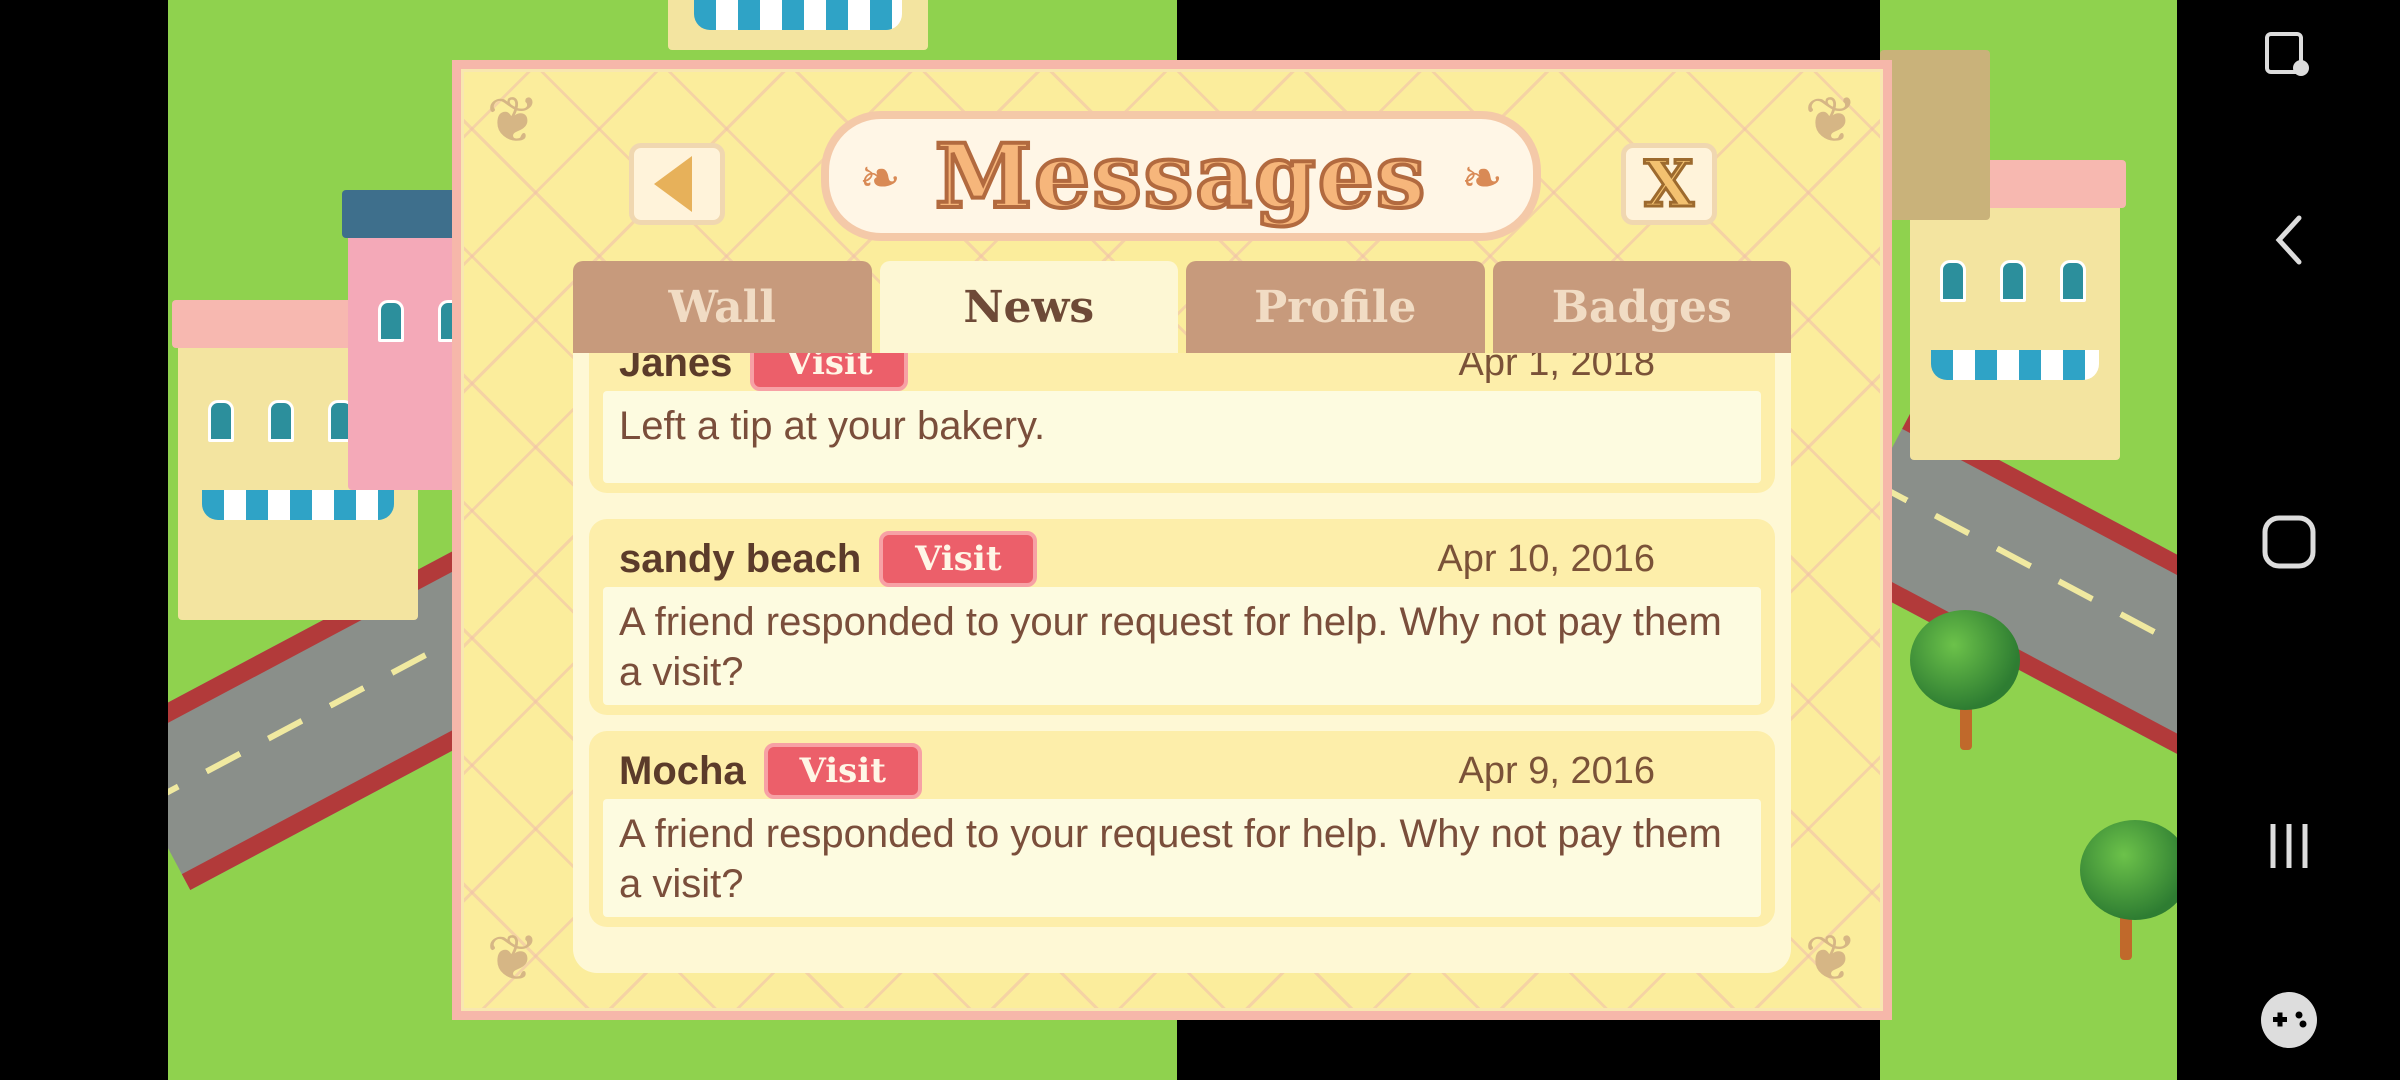  Describe the element at coordinates (682, 770) in the screenshot. I see `sender-name: Mocha` at that location.